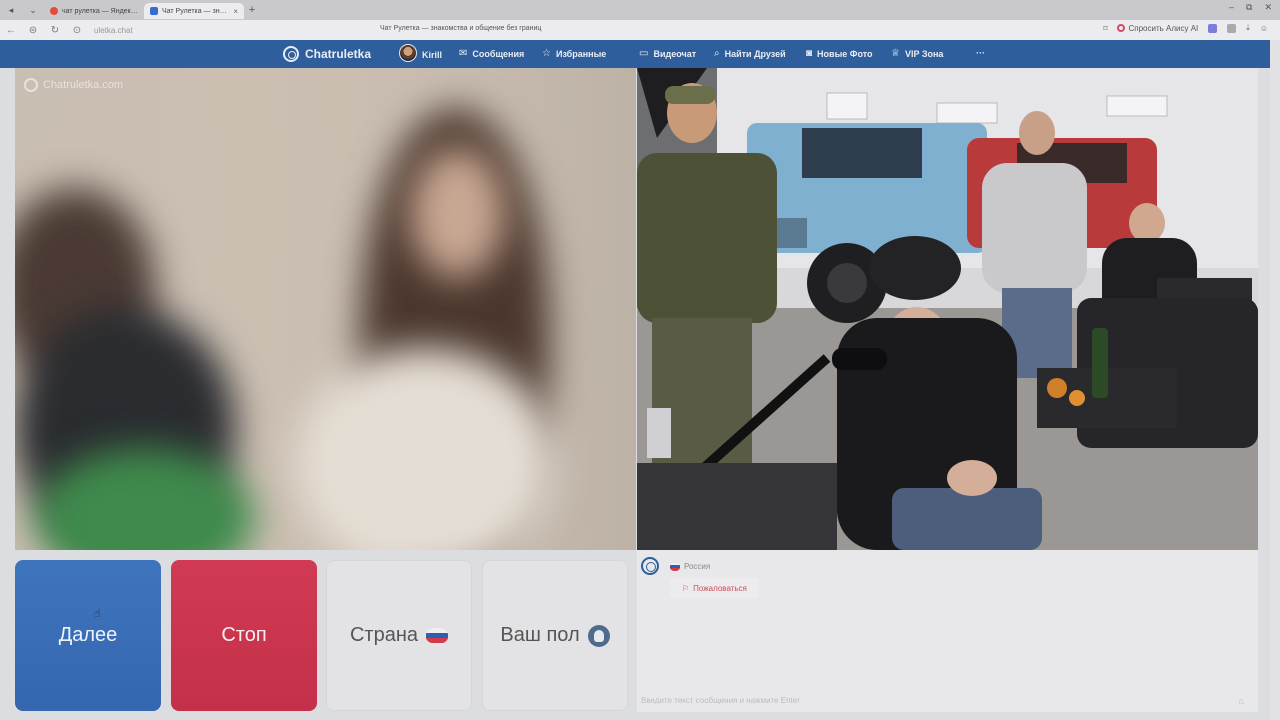  Describe the element at coordinates (235, 11) in the screenshot. I see `close-tab-icon: ×` at that location.